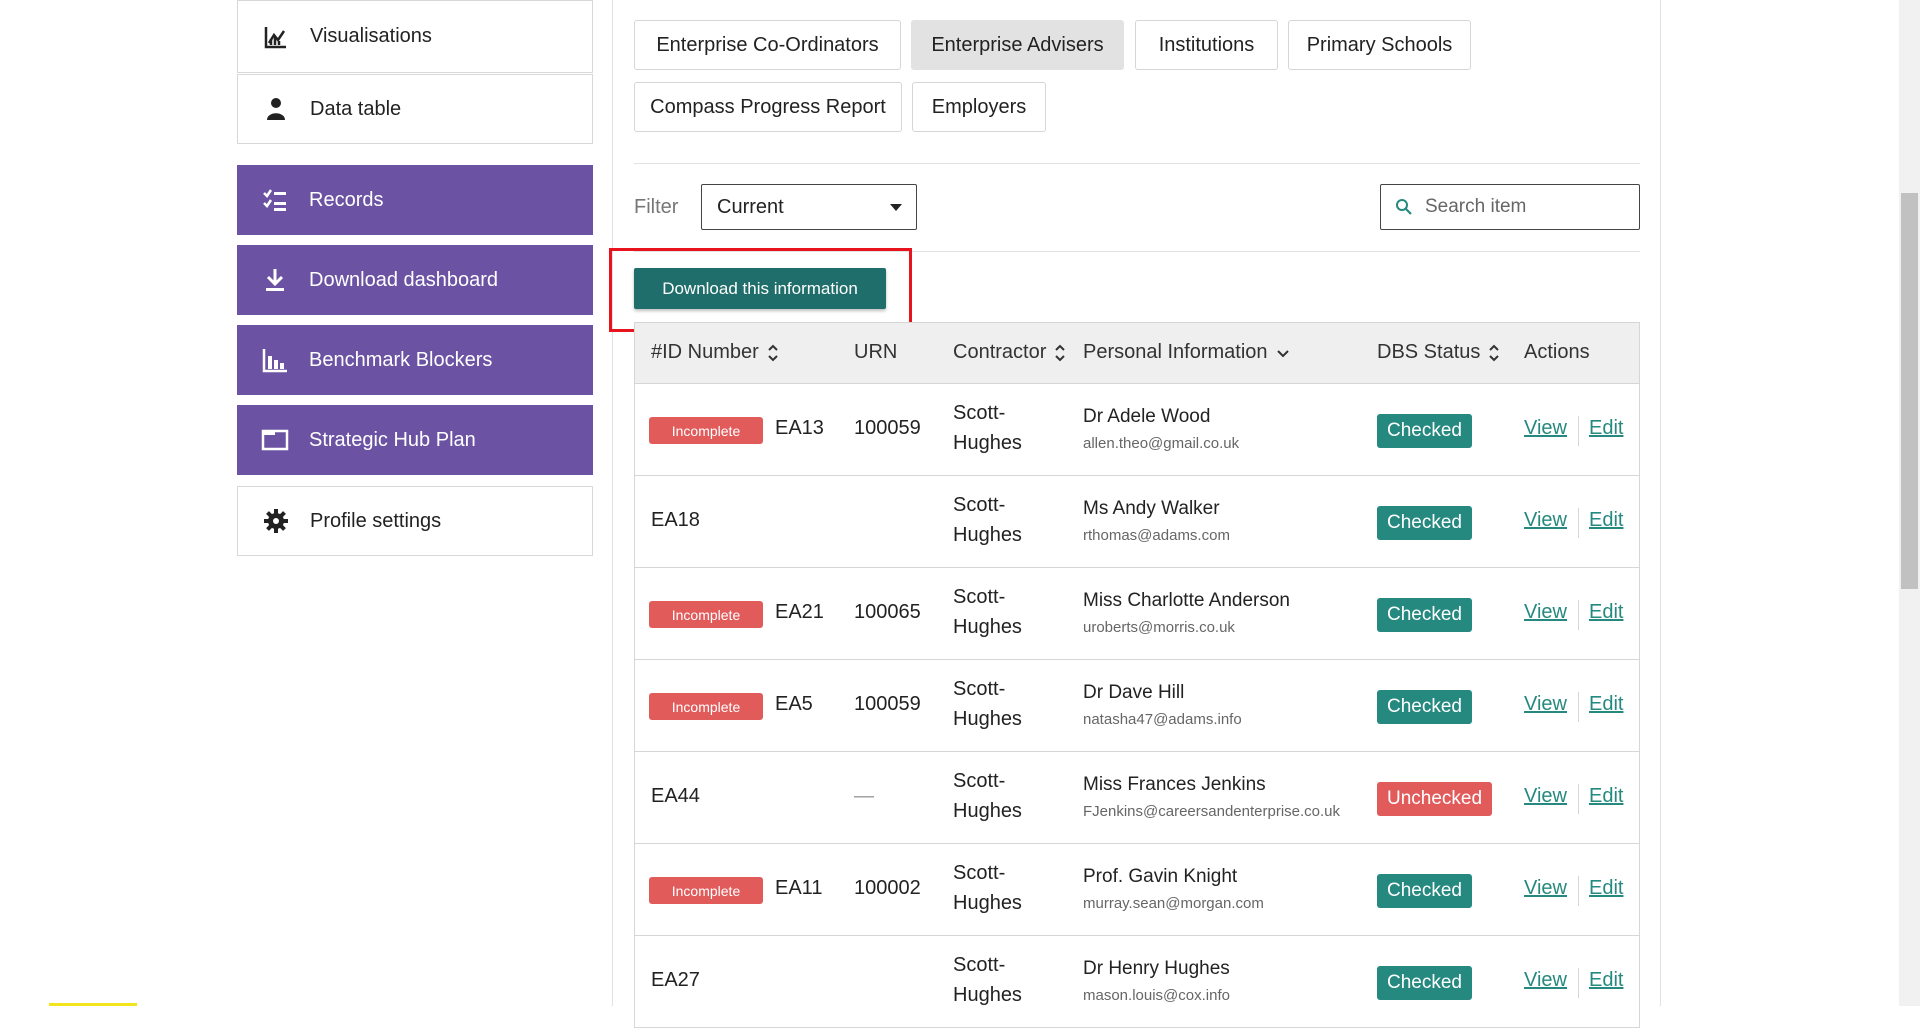  Describe the element at coordinates (1379, 45) in the screenshot. I see `tab-primary-schools: Primary Schools` at that location.